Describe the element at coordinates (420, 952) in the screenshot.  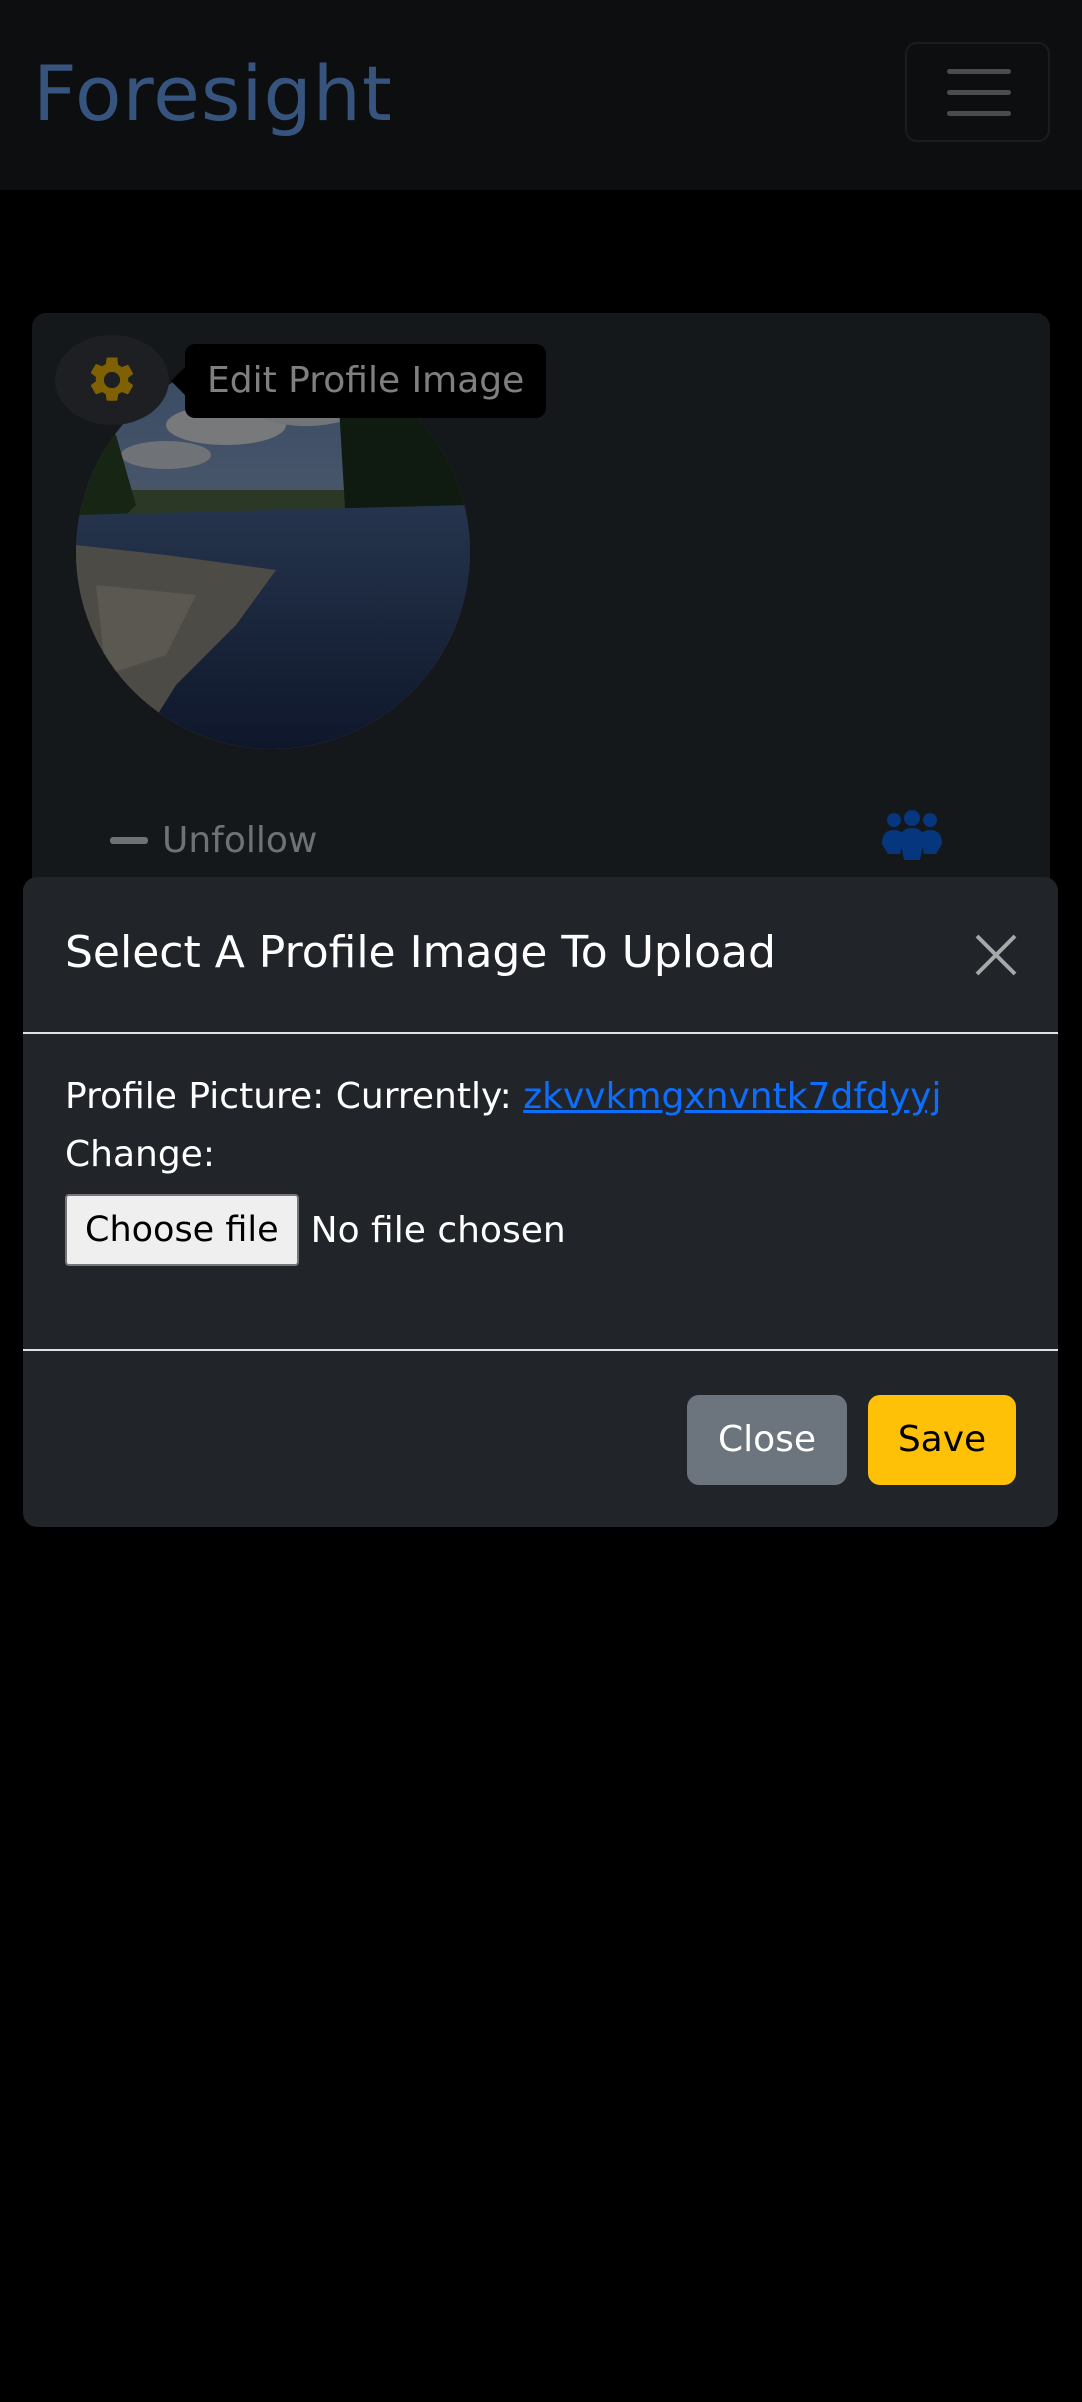
I see `modal-title: Select A Profile Image To Upload` at that location.